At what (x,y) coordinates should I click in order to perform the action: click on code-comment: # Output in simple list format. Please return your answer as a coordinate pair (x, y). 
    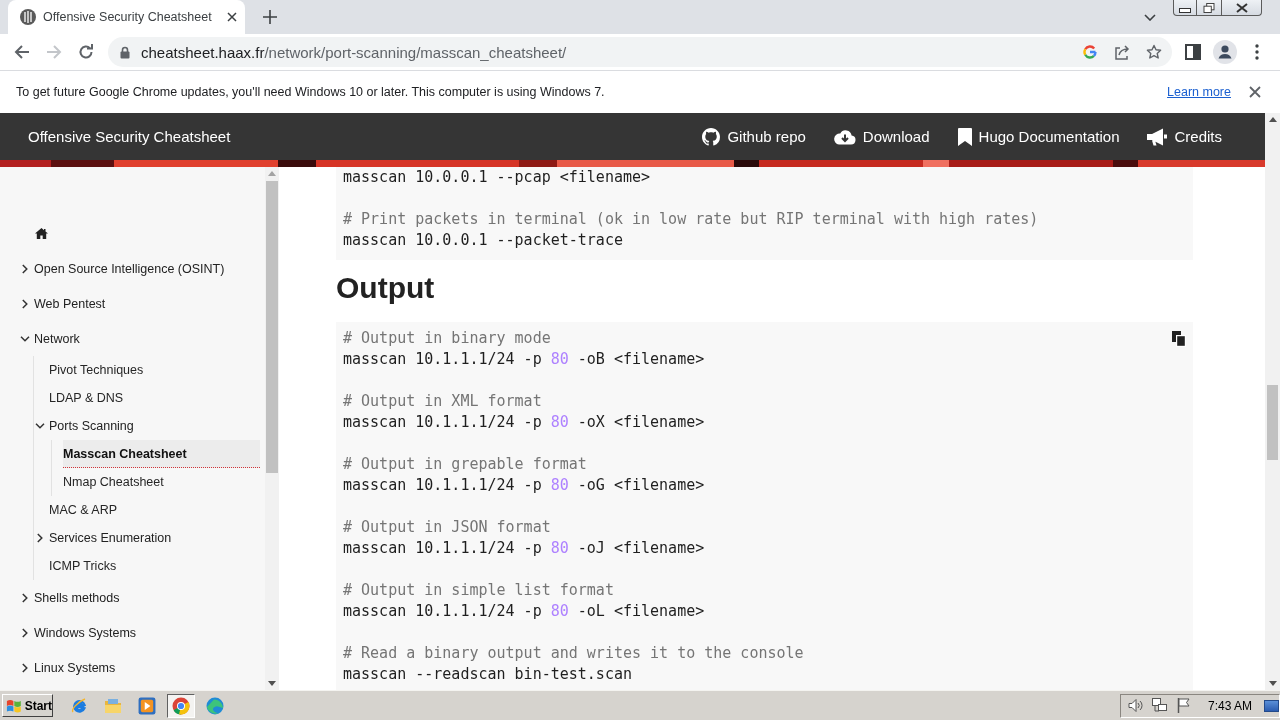
    Looking at the image, I should click on (478, 590).